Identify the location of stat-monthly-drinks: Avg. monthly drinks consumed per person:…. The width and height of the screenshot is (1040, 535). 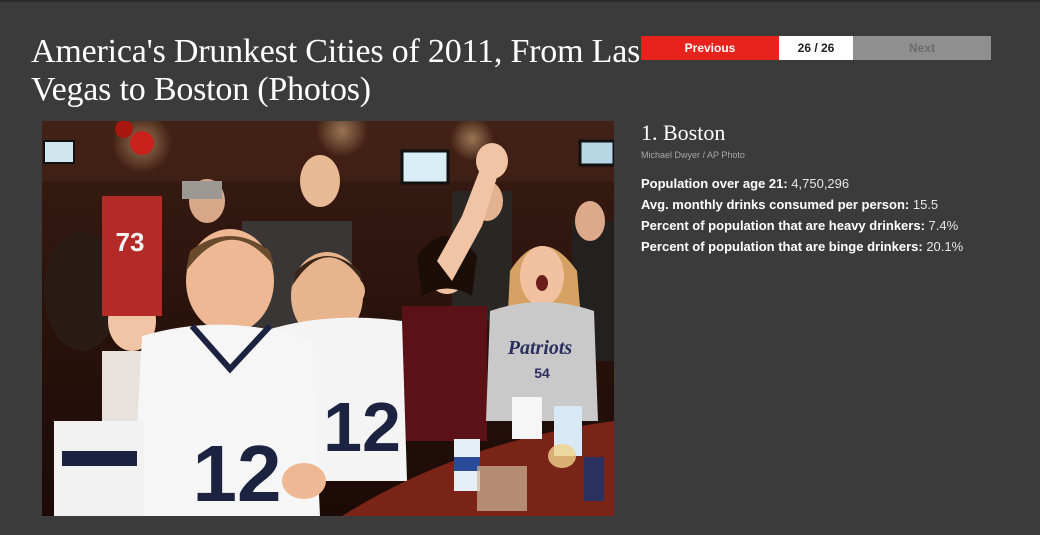
(811, 204).